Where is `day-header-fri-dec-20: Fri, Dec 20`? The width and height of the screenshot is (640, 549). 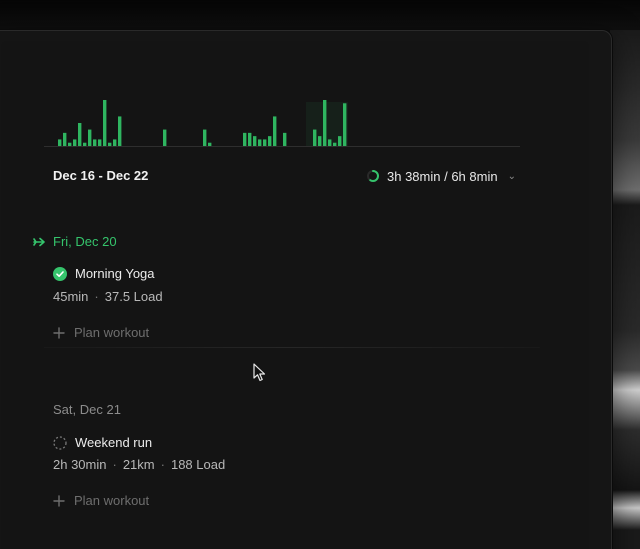
day-header-fri-dec-20: Fri, Dec 20 is located at coordinates (75, 241).